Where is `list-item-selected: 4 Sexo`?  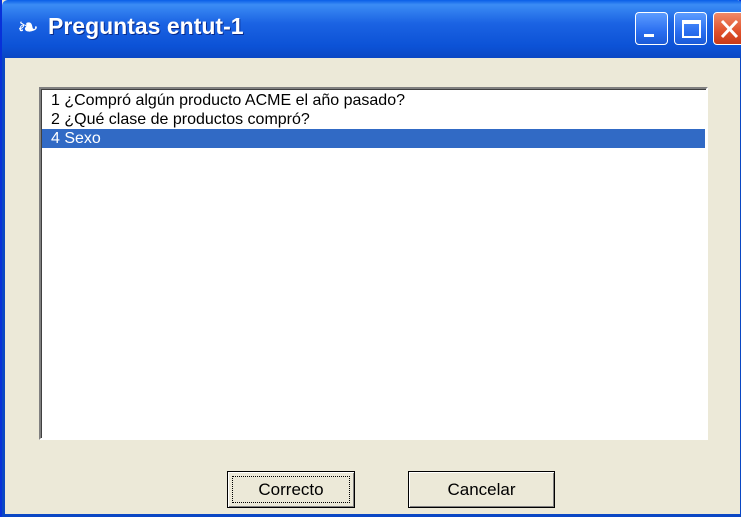
list-item-selected: 4 Sexo is located at coordinates (373, 138).